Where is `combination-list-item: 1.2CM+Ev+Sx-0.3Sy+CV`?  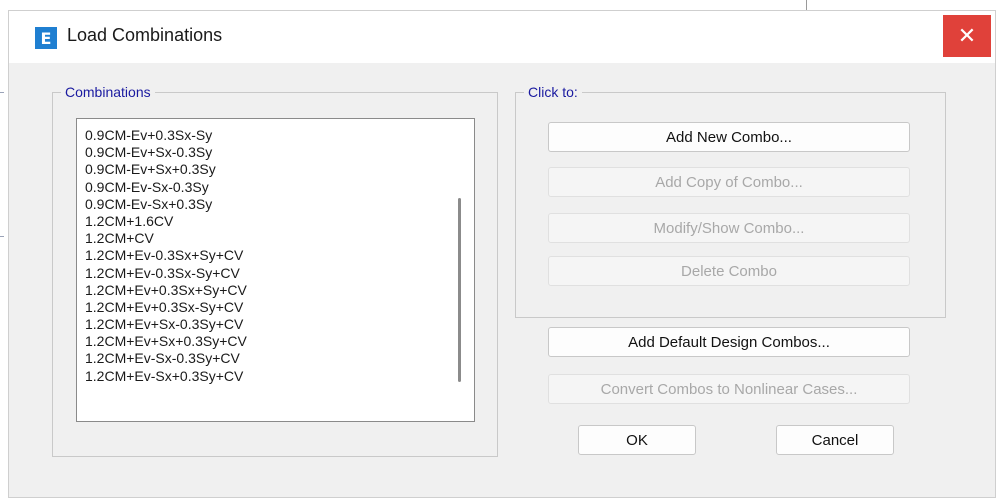 combination-list-item: 1.2CM+Ev+Sx-0.3Sy+CV is located at coordinates (275, 324).